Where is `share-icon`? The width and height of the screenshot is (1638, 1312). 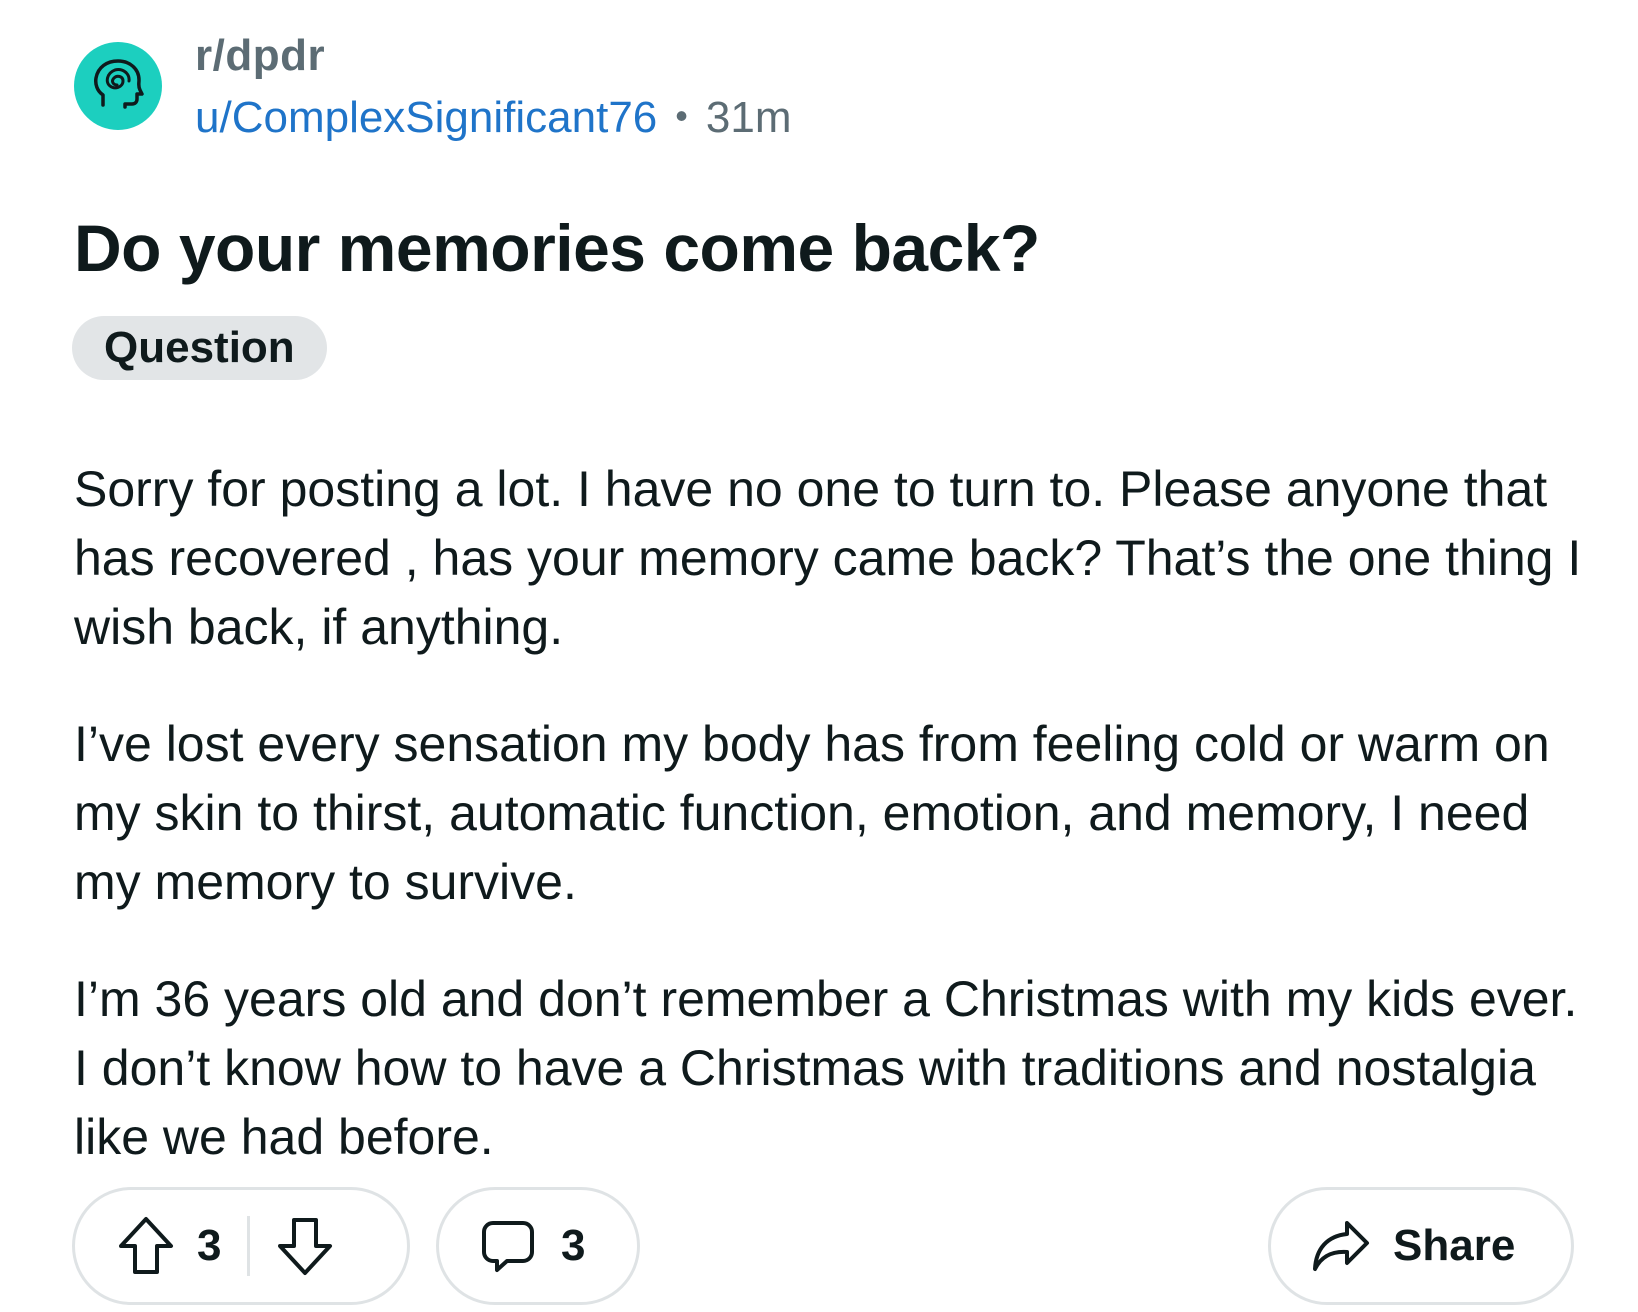
share-icon is located at coordinates (1341, 1246).